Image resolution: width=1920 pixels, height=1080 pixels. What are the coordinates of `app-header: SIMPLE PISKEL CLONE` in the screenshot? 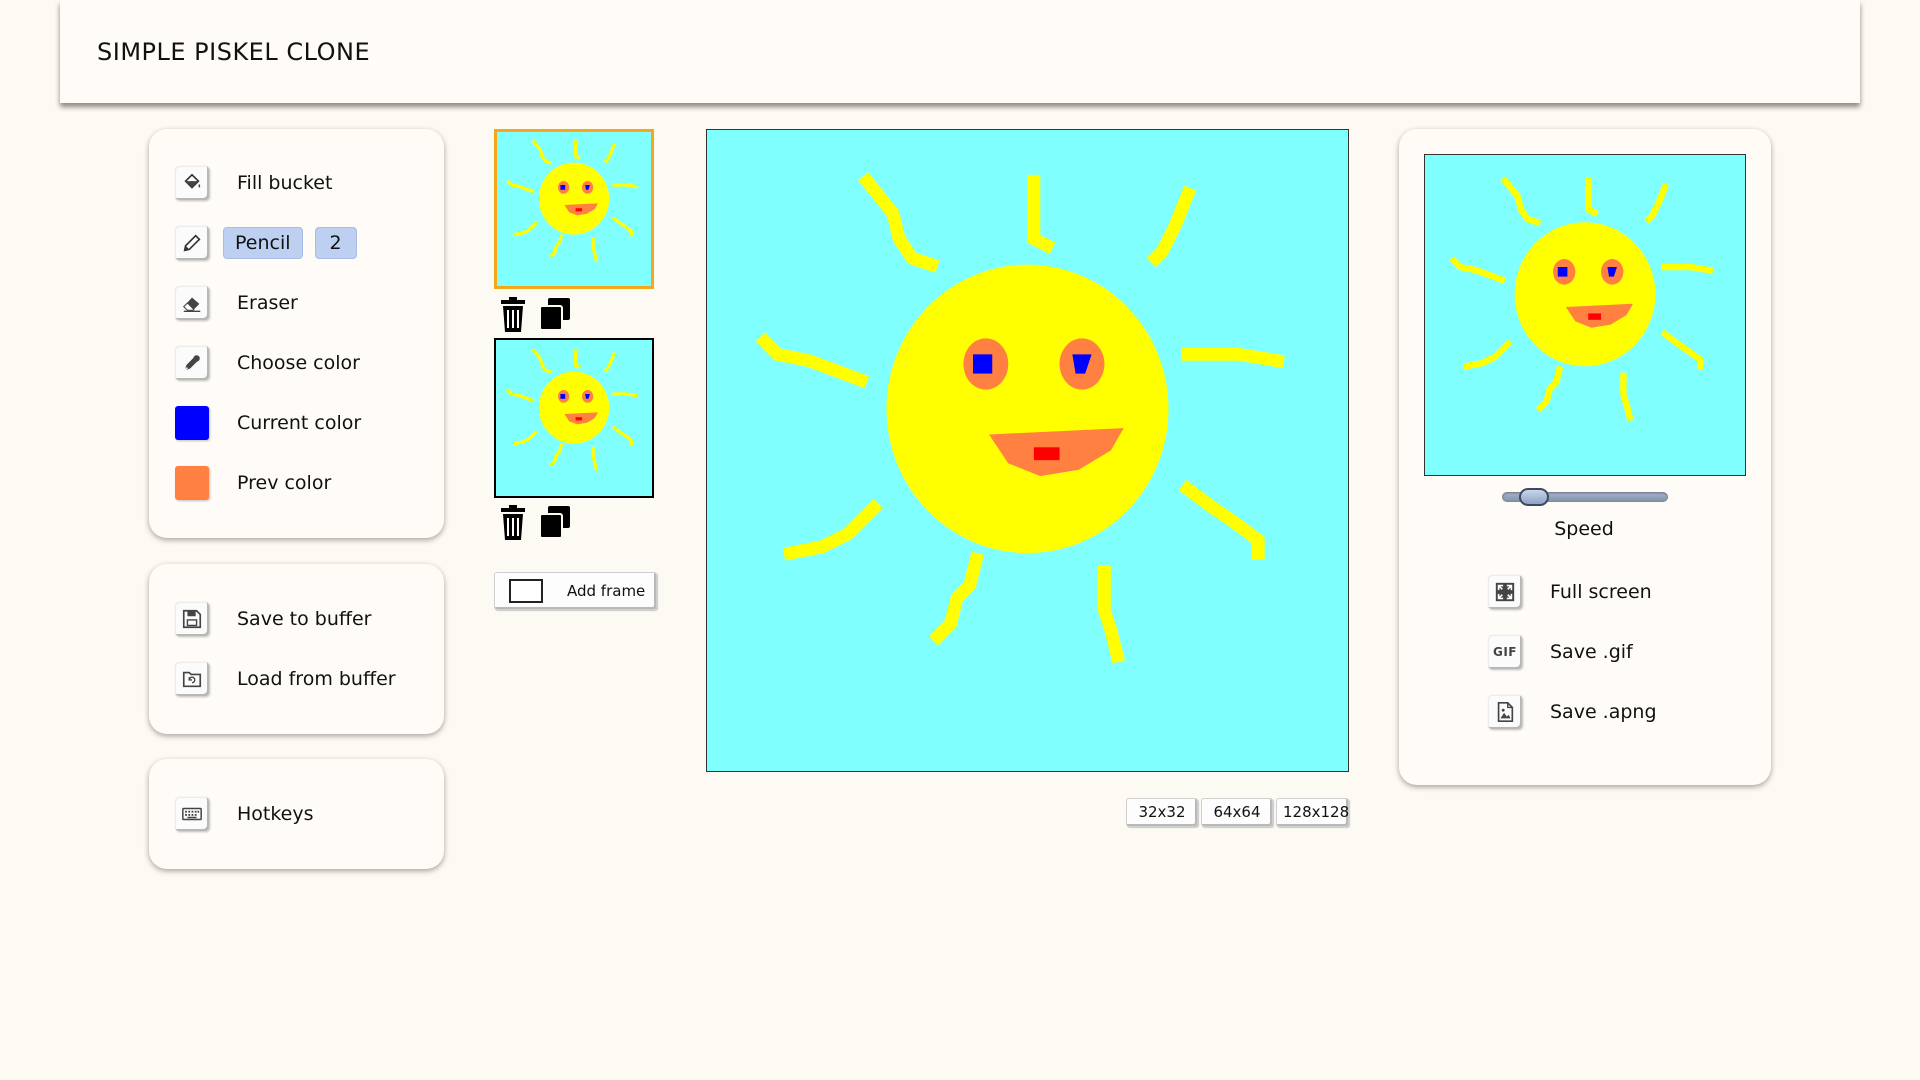 It's located at (960, 51).